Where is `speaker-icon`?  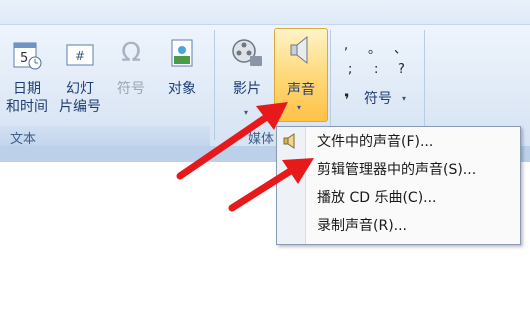 speaker-icon is located at coordinates (299, 50).